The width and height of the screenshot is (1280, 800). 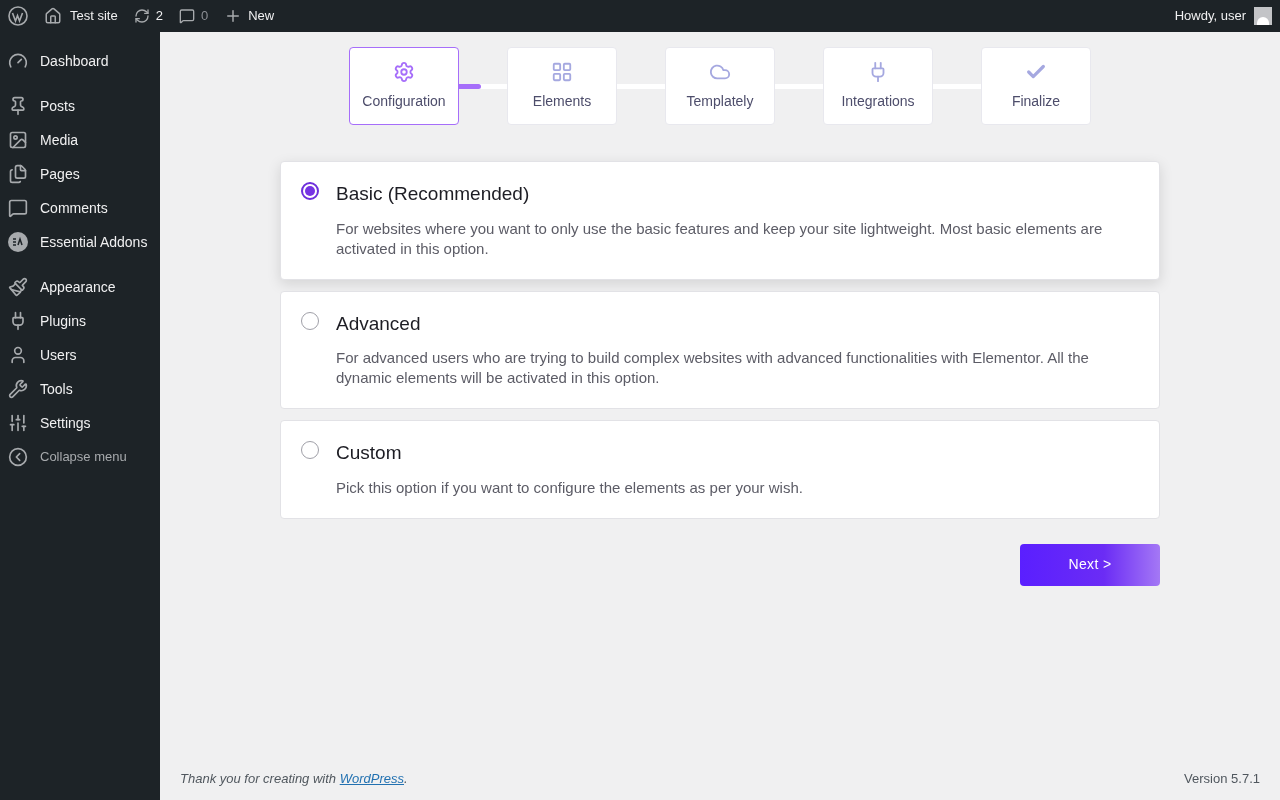 What do you see at coordinates (1090, 564) in the screenshot?
I see `next-button: Next >` at bounding box center [1090, 564].